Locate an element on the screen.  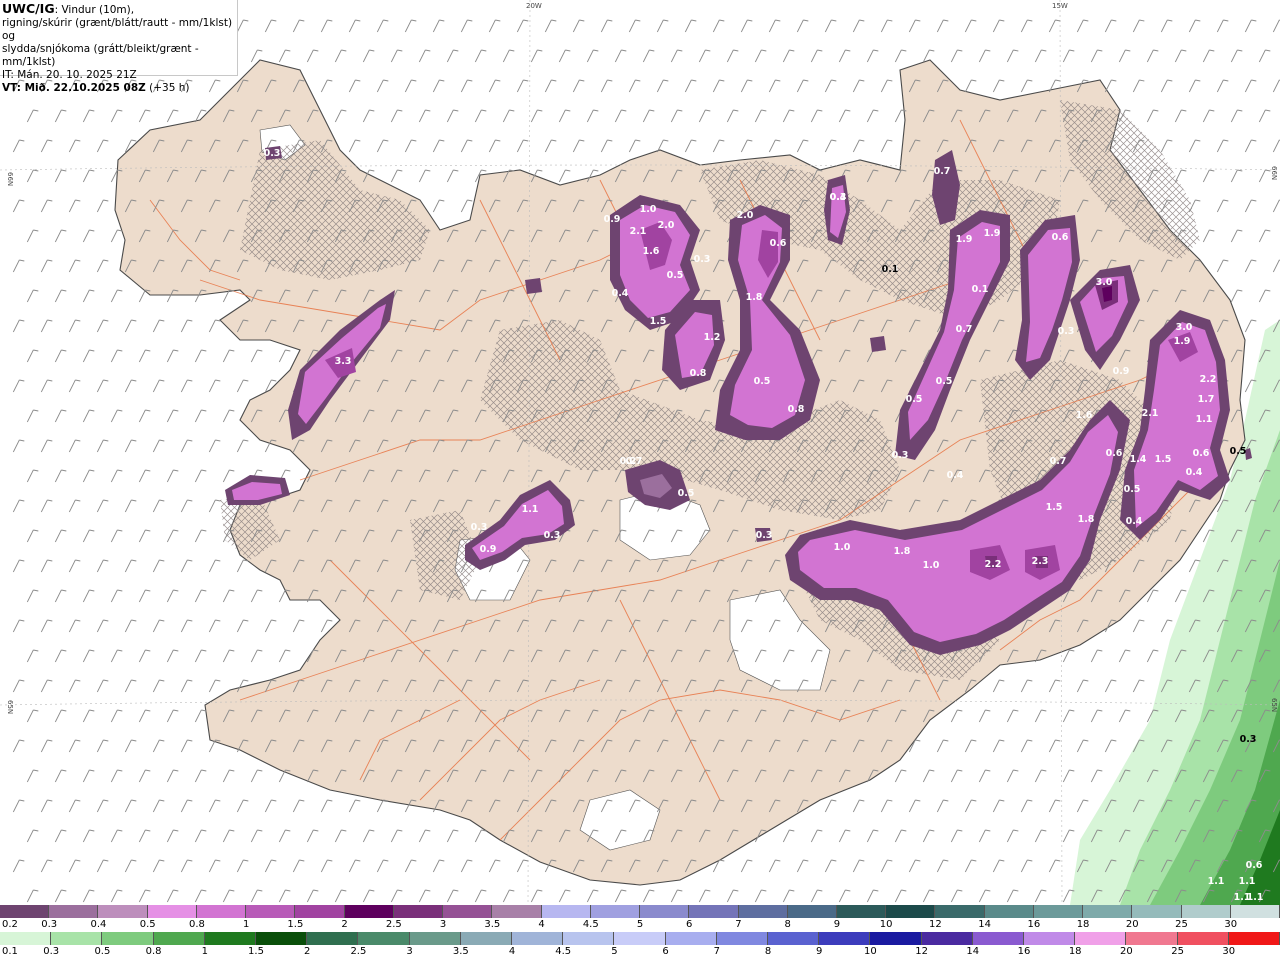
header-line-1: UWC/IG: Vindur (10m), is located at coordinates (119, 9).